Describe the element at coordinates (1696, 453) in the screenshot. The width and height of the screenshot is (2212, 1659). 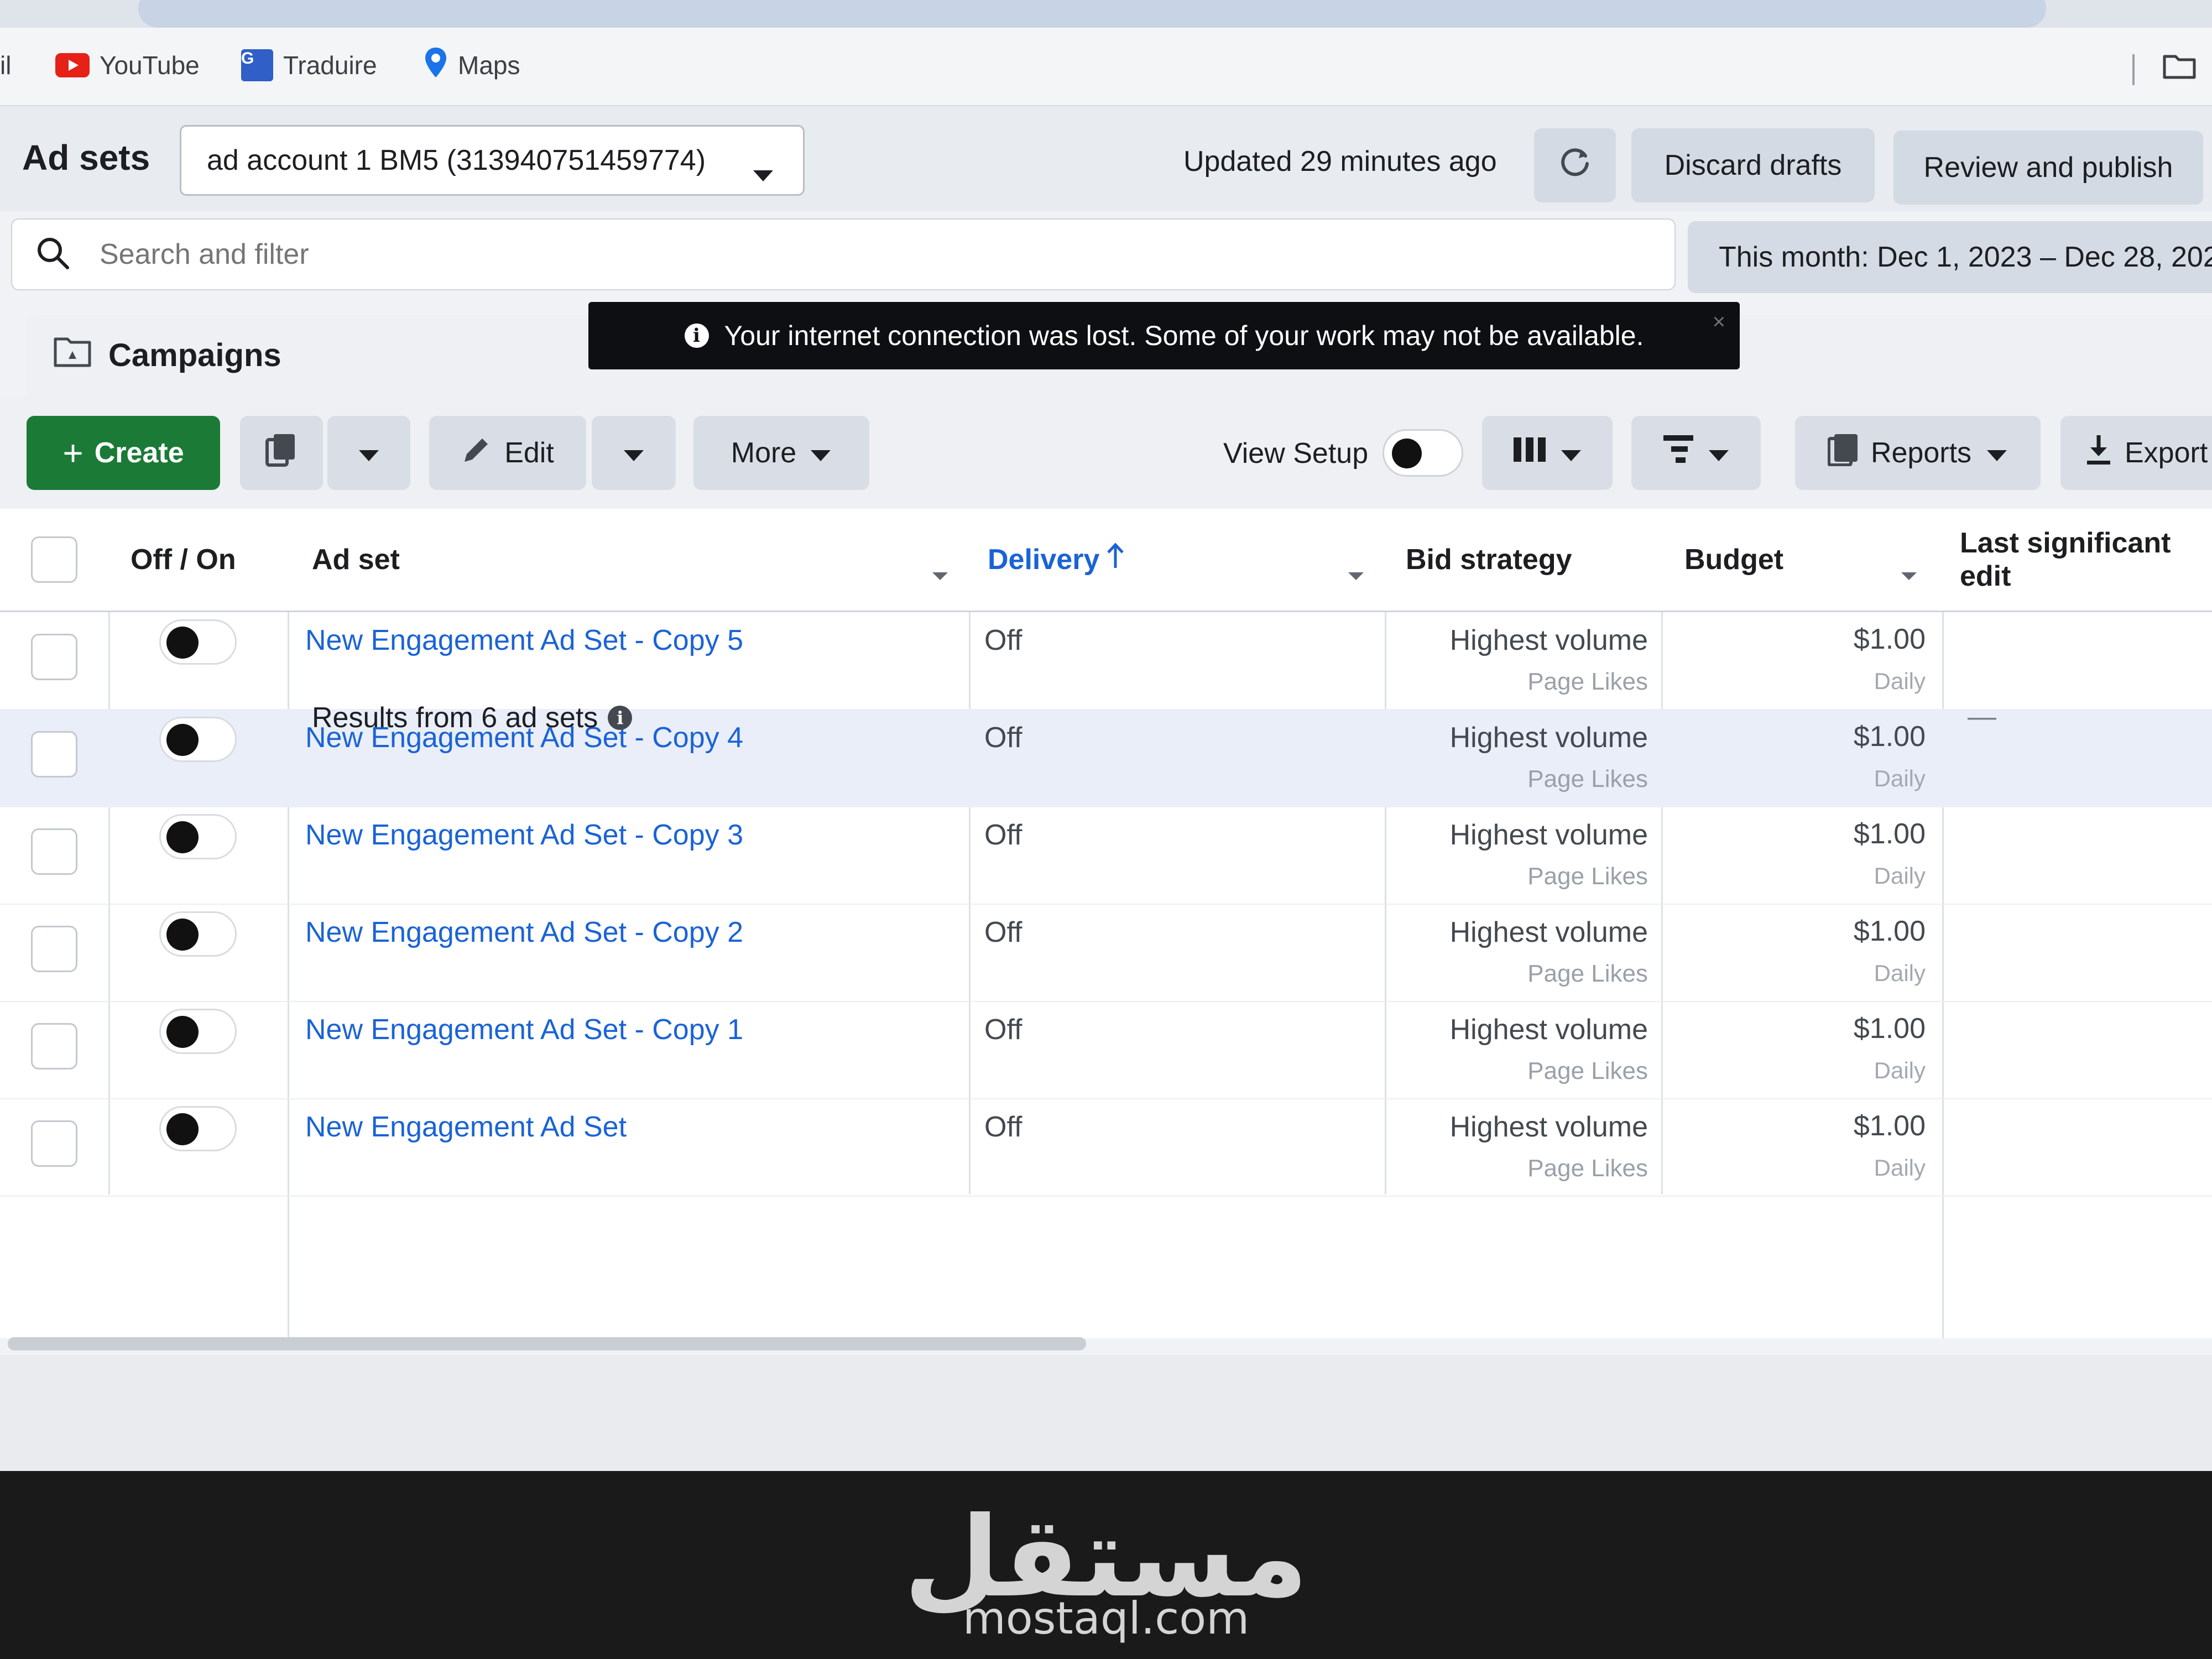
I see `breakdown-button` at that location.